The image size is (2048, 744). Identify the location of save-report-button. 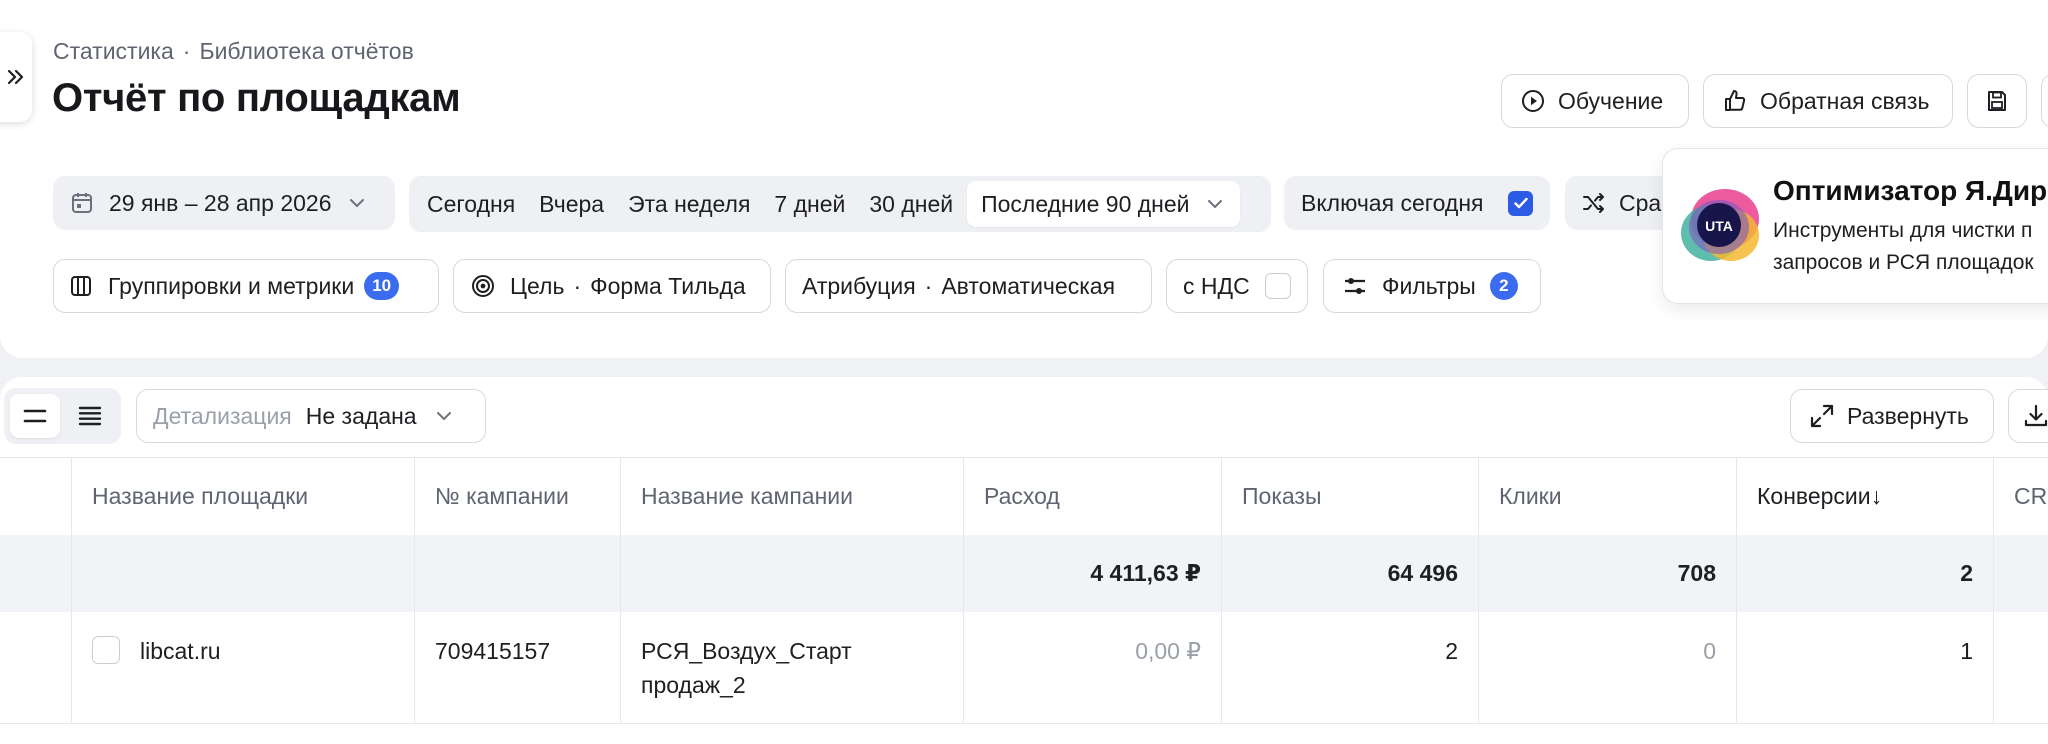
(1997, 101).